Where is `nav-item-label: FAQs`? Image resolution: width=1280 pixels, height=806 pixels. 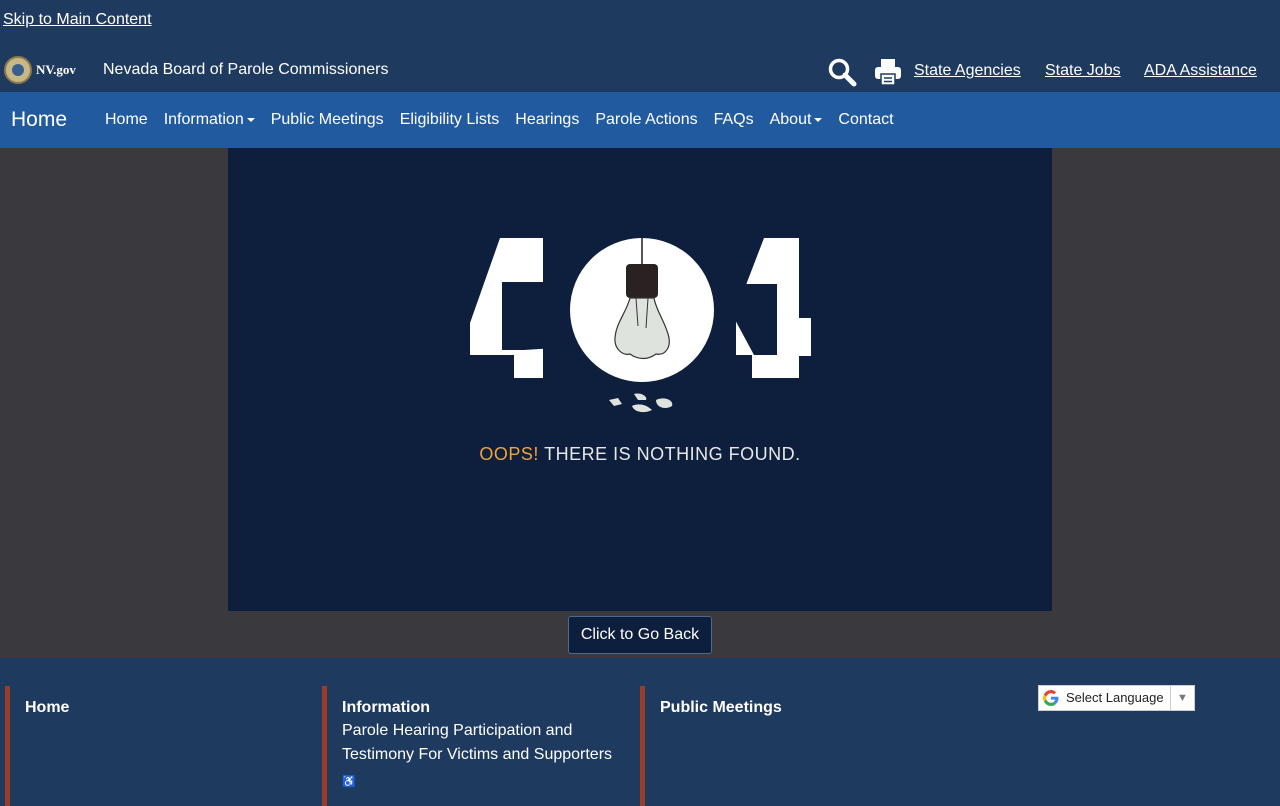
nav-item-label: FAQs is located at coordinates (733, 119).